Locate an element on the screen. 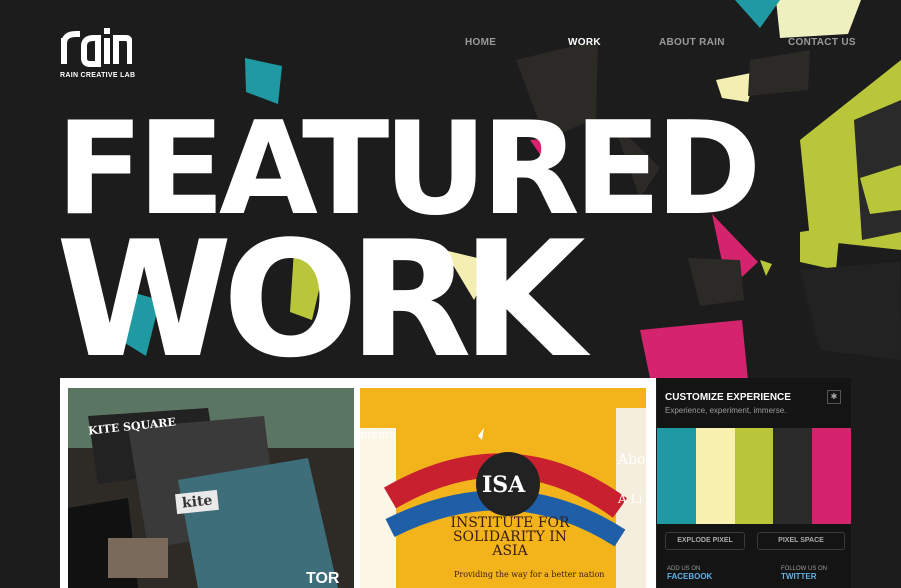 Image resolution: width=901 pixels, height=588 pixels. customize-title: CUSTOMIZE EXPERIENCE is located at coordinates (728, 397).